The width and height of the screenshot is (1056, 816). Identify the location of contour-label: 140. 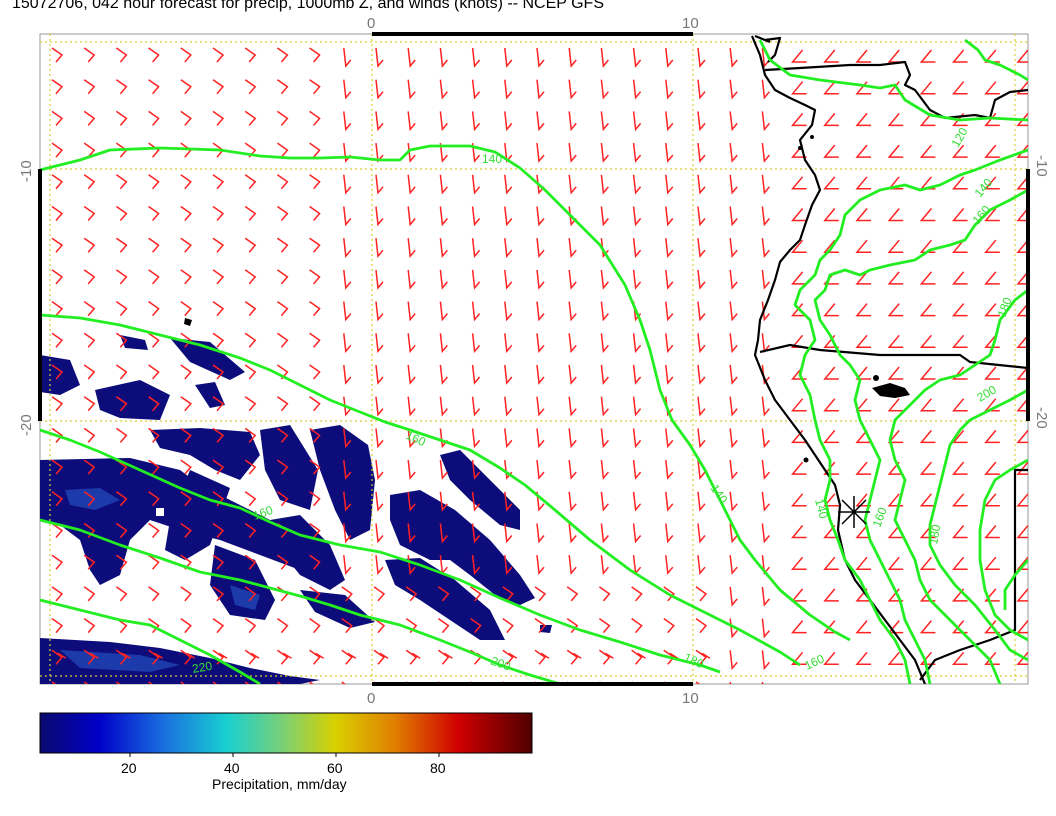
(492, 159).